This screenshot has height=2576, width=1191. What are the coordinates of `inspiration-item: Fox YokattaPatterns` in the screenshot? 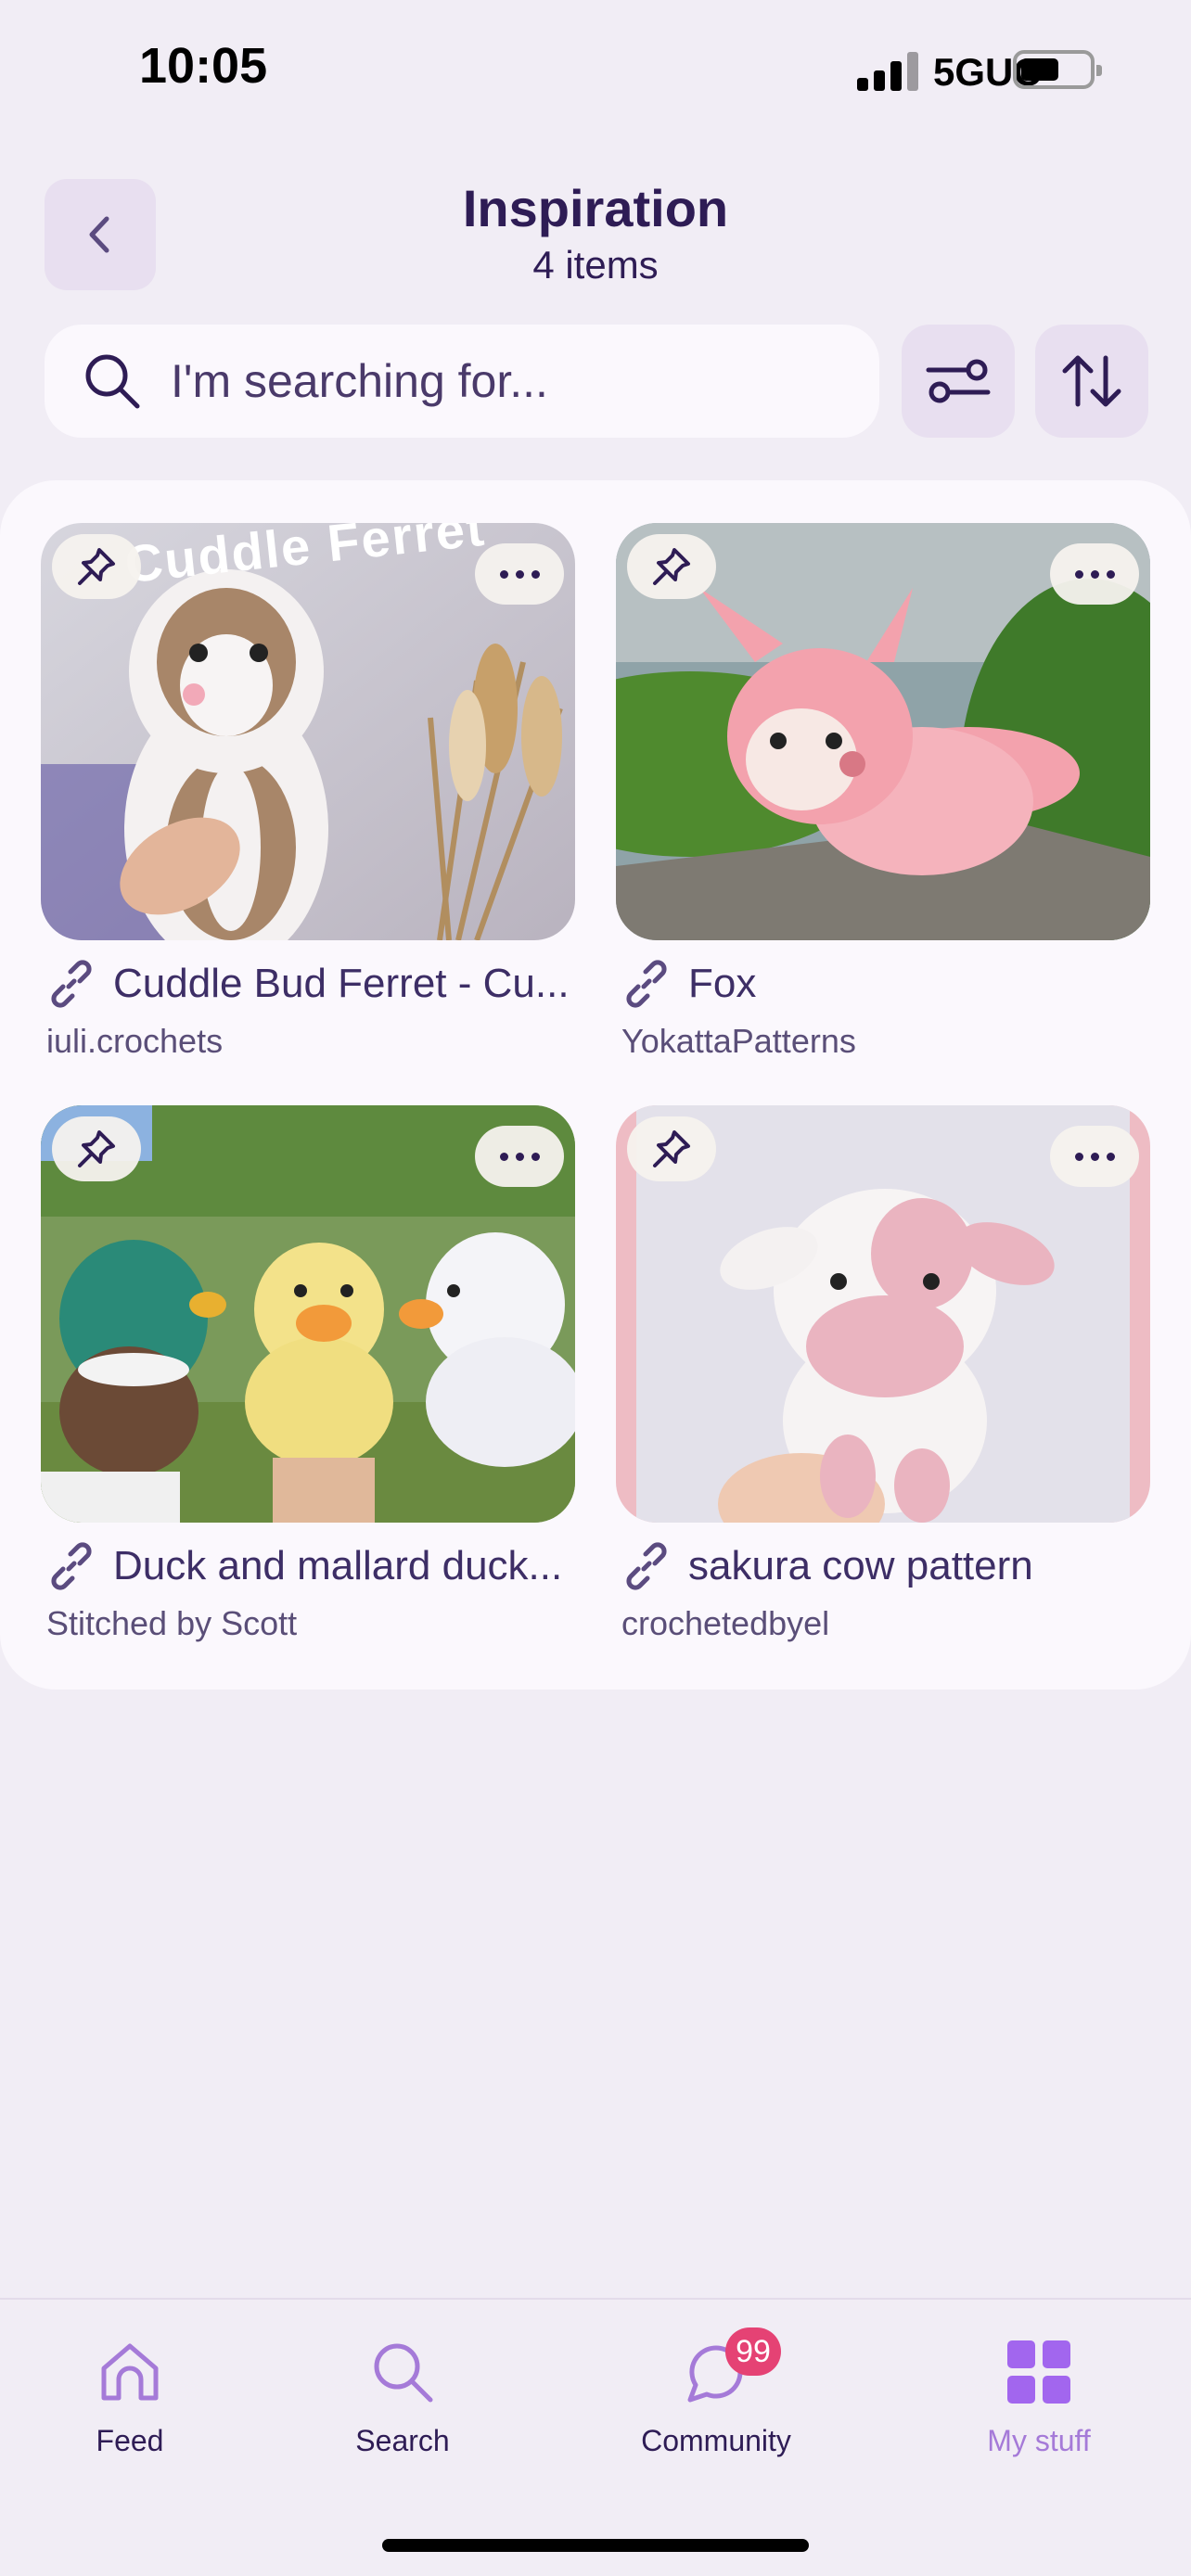 It's located at (883, 792).